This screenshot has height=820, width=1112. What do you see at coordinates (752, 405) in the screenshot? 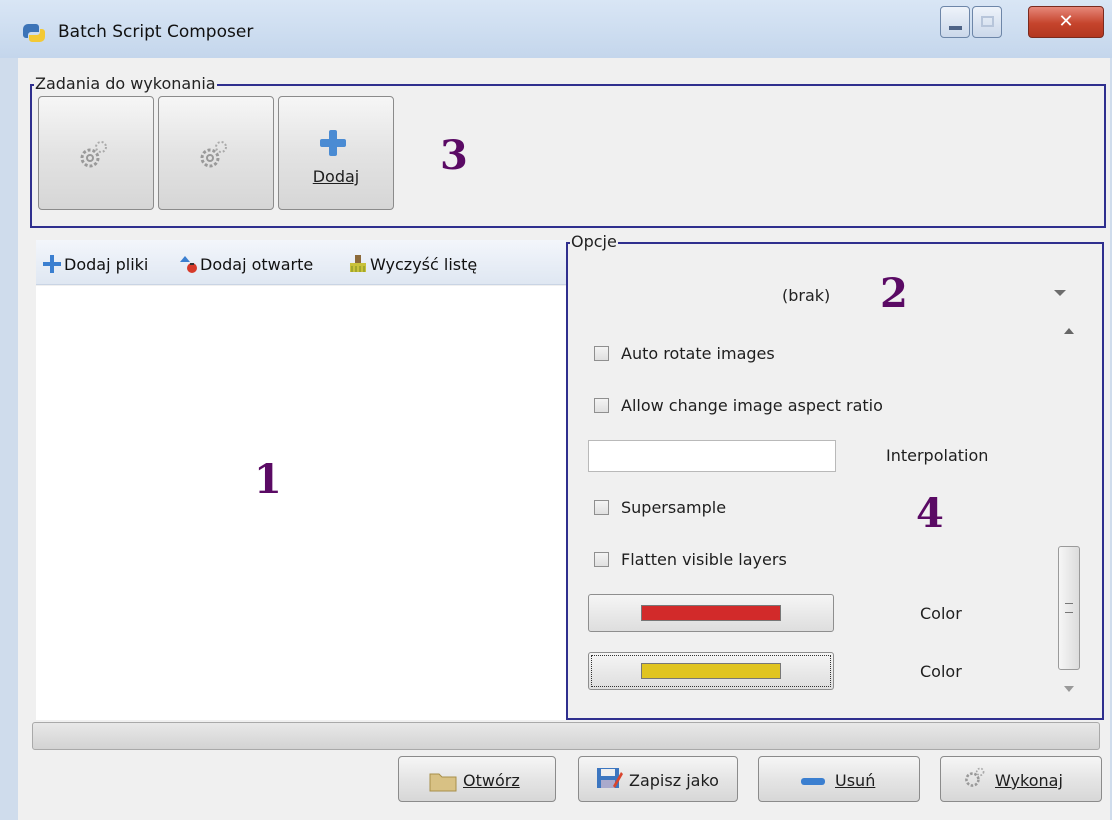
I see `allow-aspect-ratio-label: Allow change image aspect ratio` at bounding box center [752, 405].